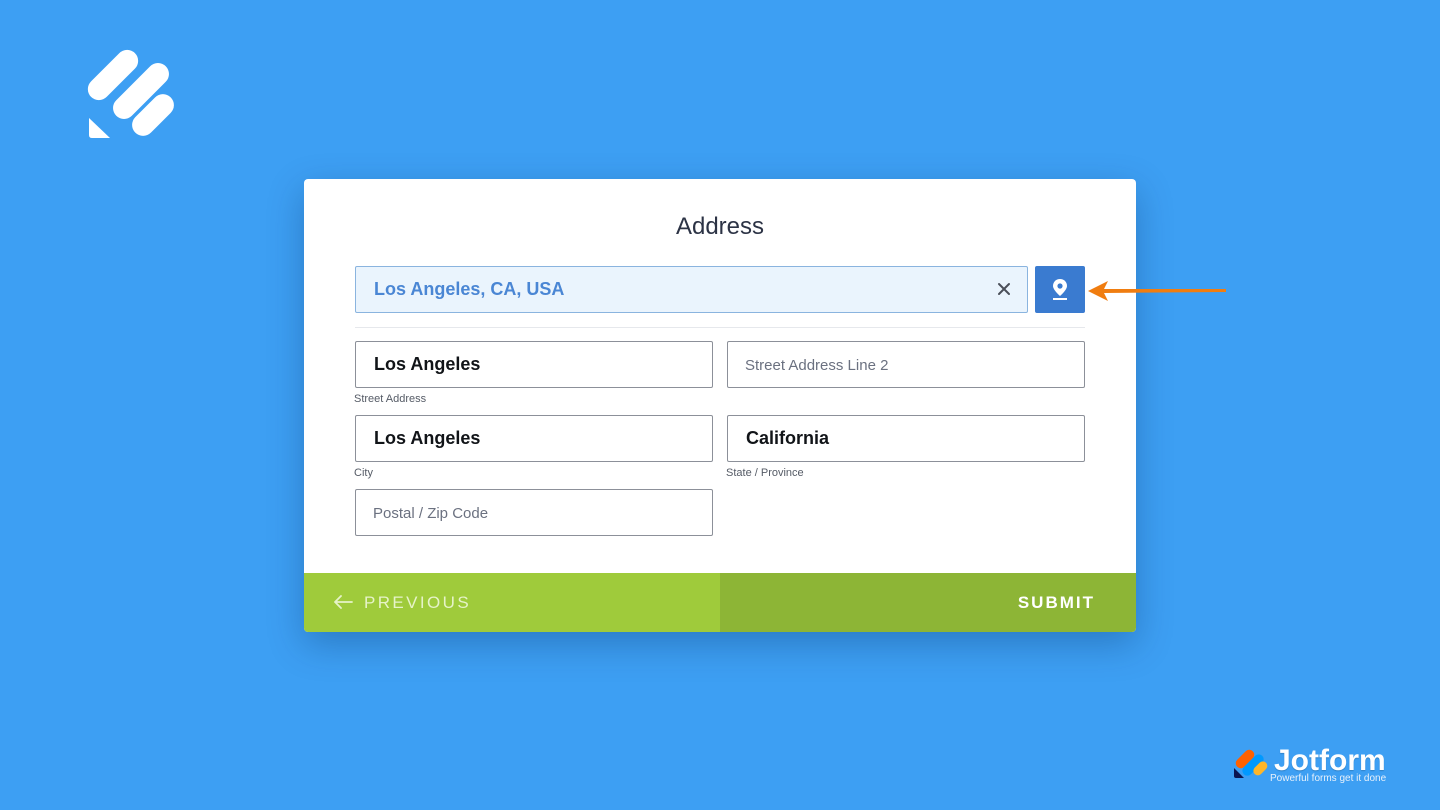 Image resolution: width=1440 pixels, height=810 pixels. What do you see at coordinates (720, 226) in the screenshot?
I see `form-title: Address` at bounding box center [720, 226].